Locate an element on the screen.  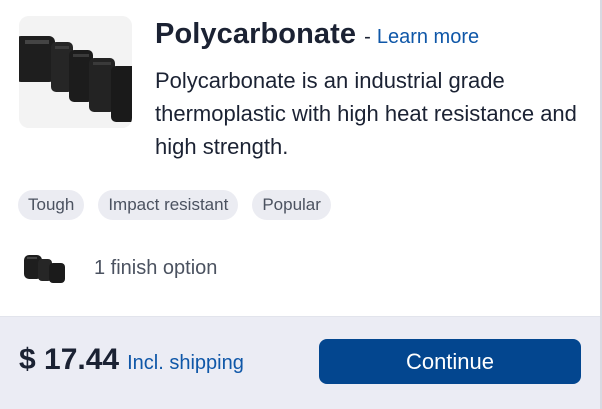
tag-list: Tough Impact resistant Popular is located at coordinates (174, 205).